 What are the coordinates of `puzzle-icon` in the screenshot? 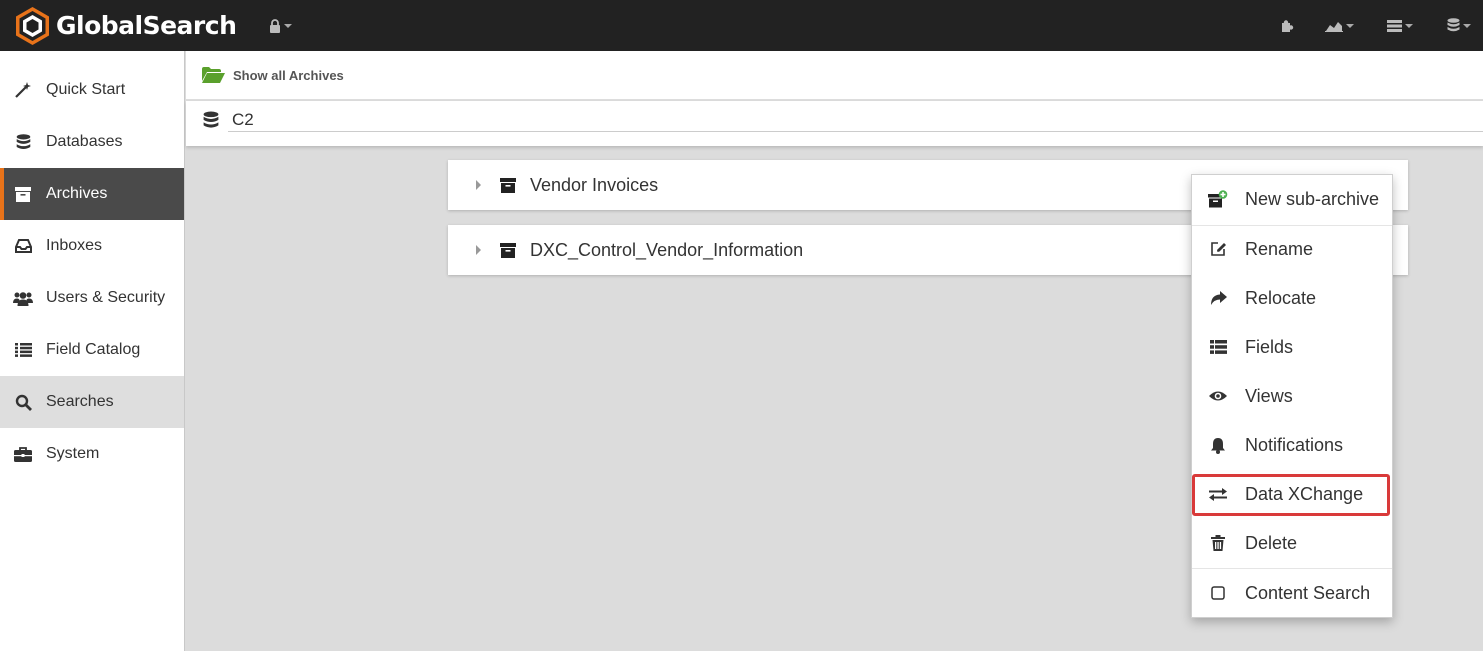 It's located at (1288, 25).